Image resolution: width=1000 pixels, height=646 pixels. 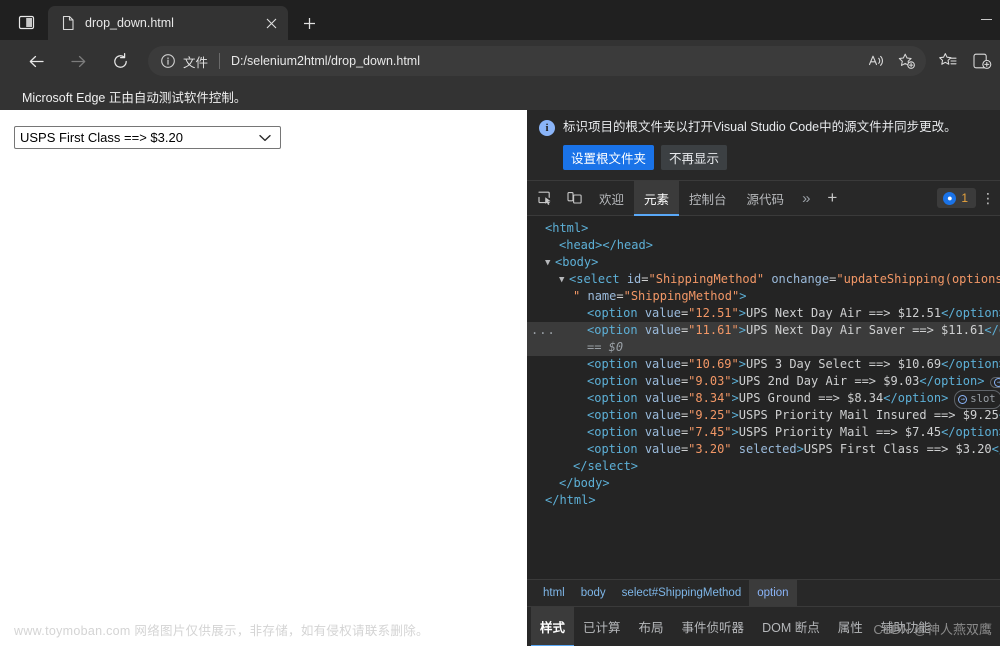 What do you see at coordinates (606, 245) in the screenshot?
I see `code-token-tag: <head></head>` at bounding box center [606, 245].